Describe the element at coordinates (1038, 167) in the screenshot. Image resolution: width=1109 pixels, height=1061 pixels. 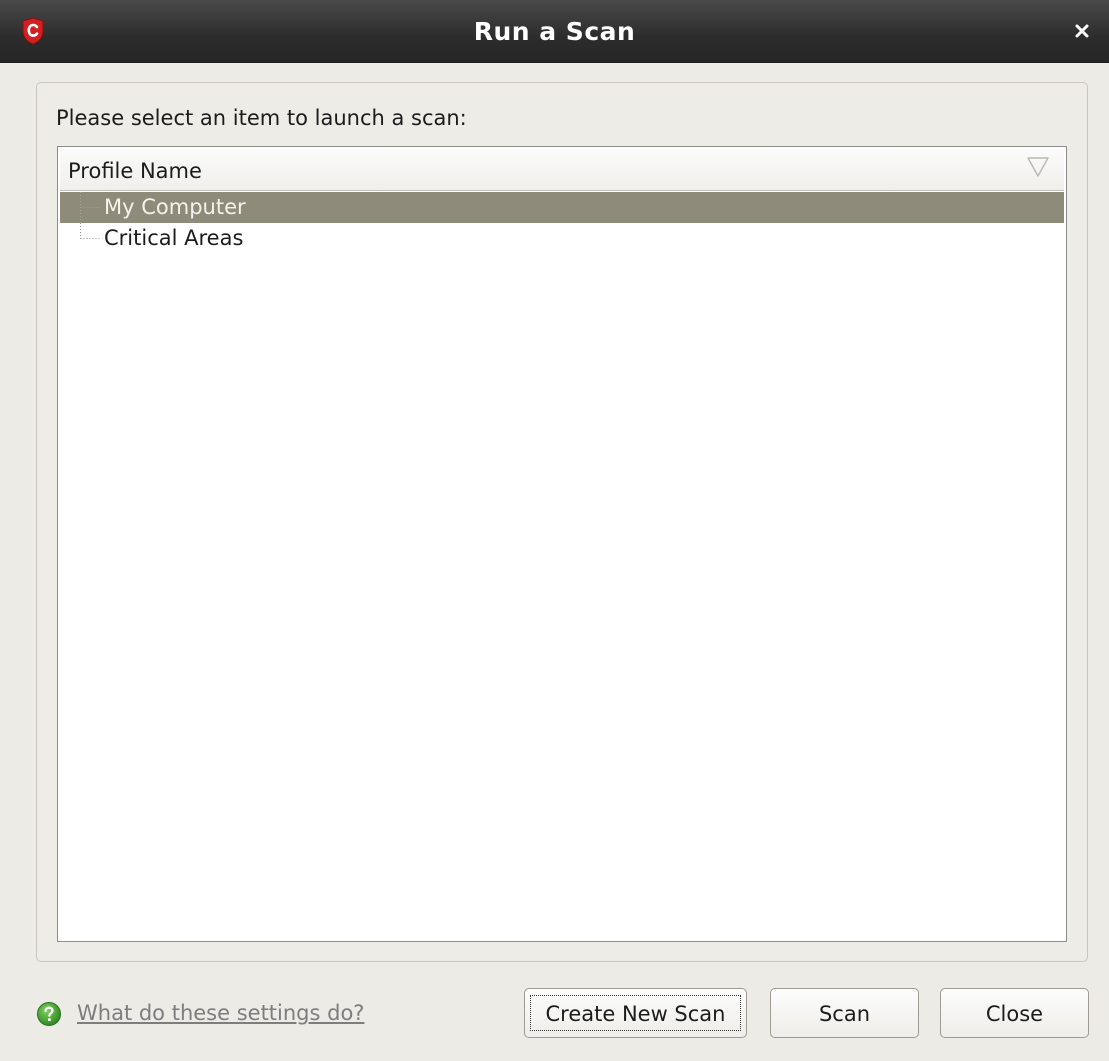
I see `sort-triangle-icon` at that location.